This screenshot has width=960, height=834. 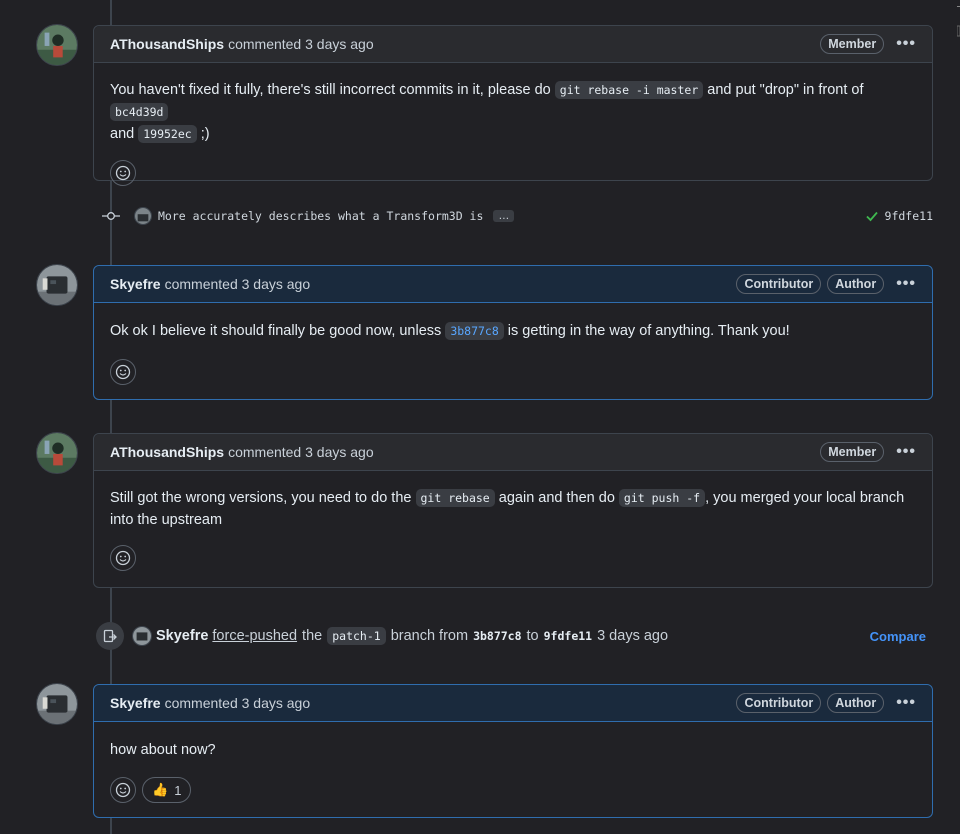 I want to click on thumbs-up-reaction: 👍 1, so click(x=167, y=790).